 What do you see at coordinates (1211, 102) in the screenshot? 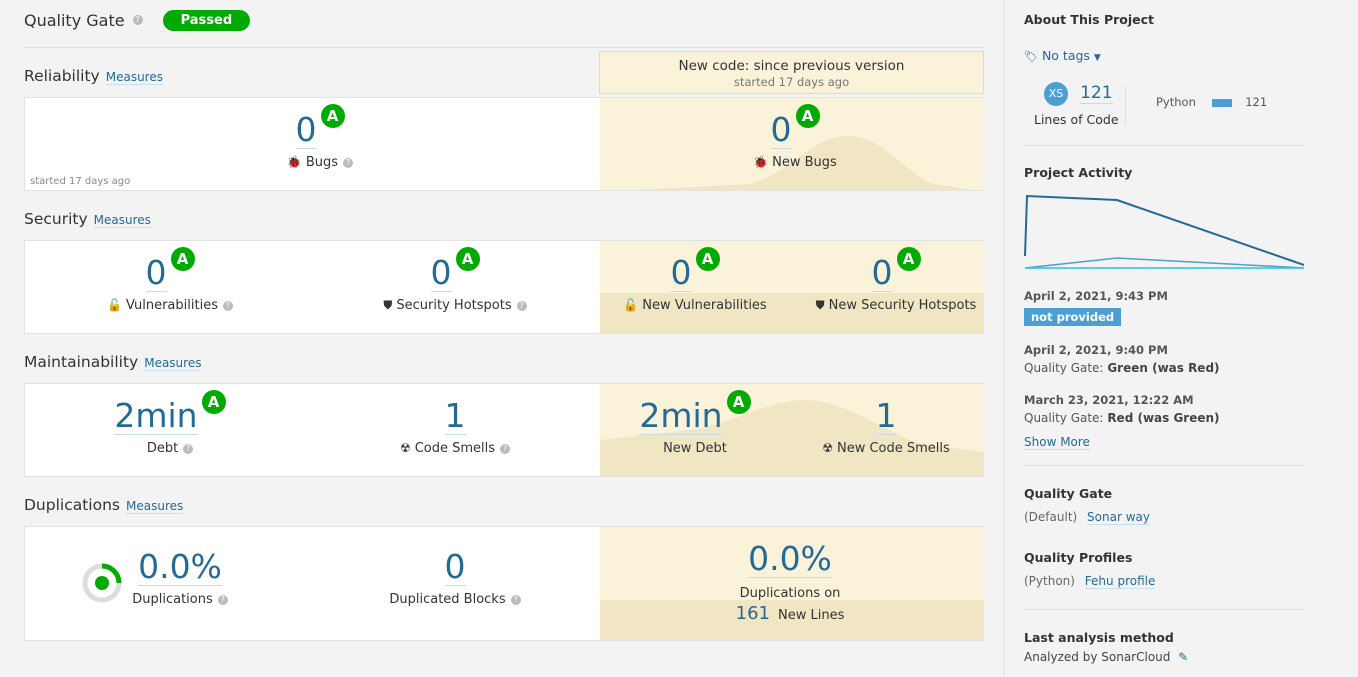
I see `language-row: Python 121` at bounding box center [1211, 102].